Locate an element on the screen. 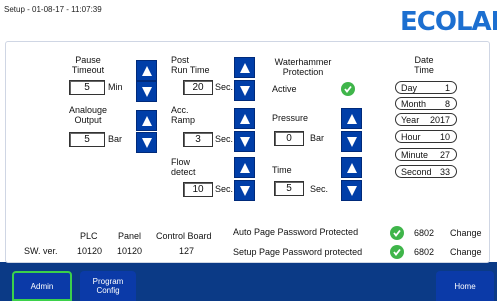  pause-timeout-unit: Min is located at coordinates (115, 87).